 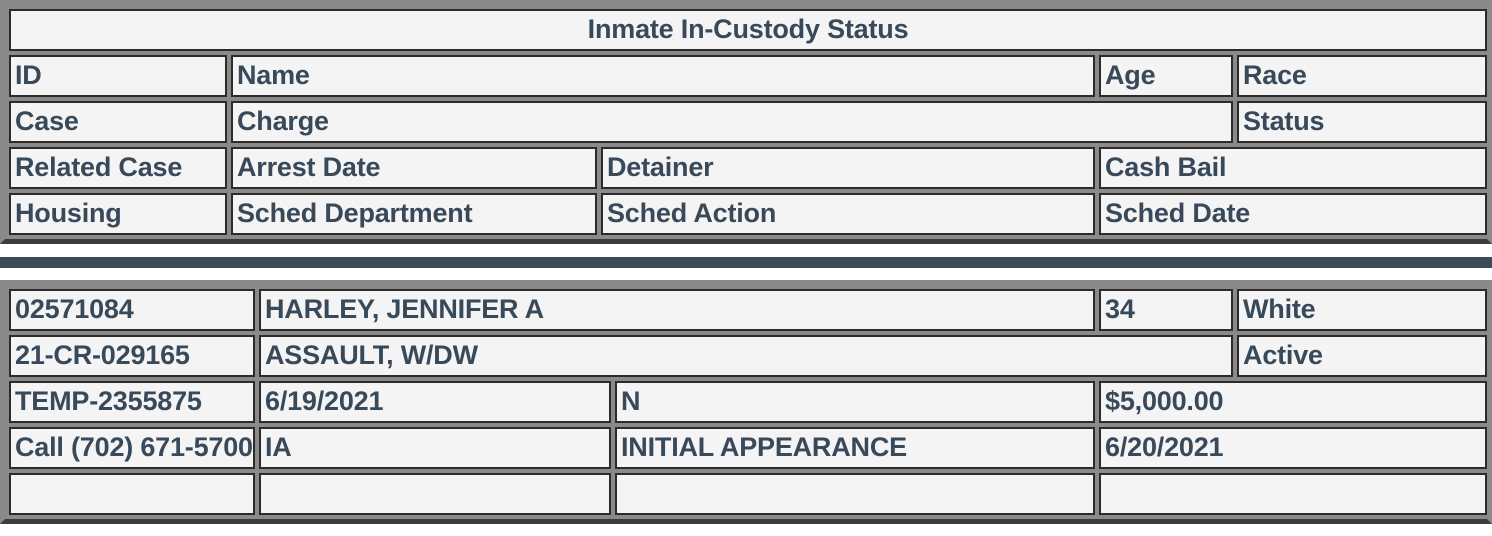 What do you see at coordinates (132, 356) in the screenshot?
I see `value-case: 21-CR-029165` at bounding box center [132, 356].